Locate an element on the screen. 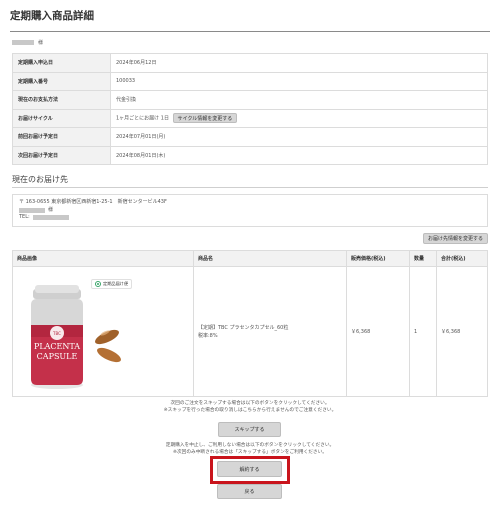 The width and height of the screenshot is (500, 522). bottle-label-line2: CAPSULE is located at coordinates (57, 356).